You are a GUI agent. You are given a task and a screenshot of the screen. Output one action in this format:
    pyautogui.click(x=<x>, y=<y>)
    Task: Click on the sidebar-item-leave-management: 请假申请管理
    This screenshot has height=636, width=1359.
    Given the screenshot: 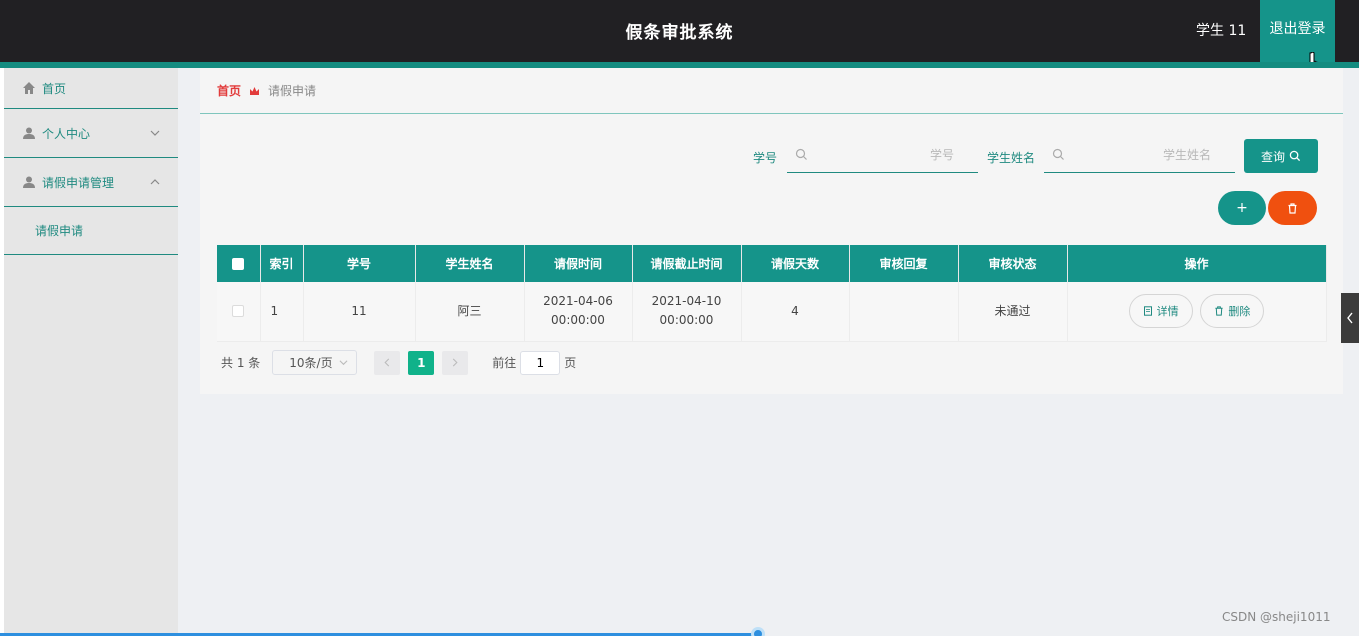 What is the action you would take?
    pyautogui.click(x=91, y=182)
    